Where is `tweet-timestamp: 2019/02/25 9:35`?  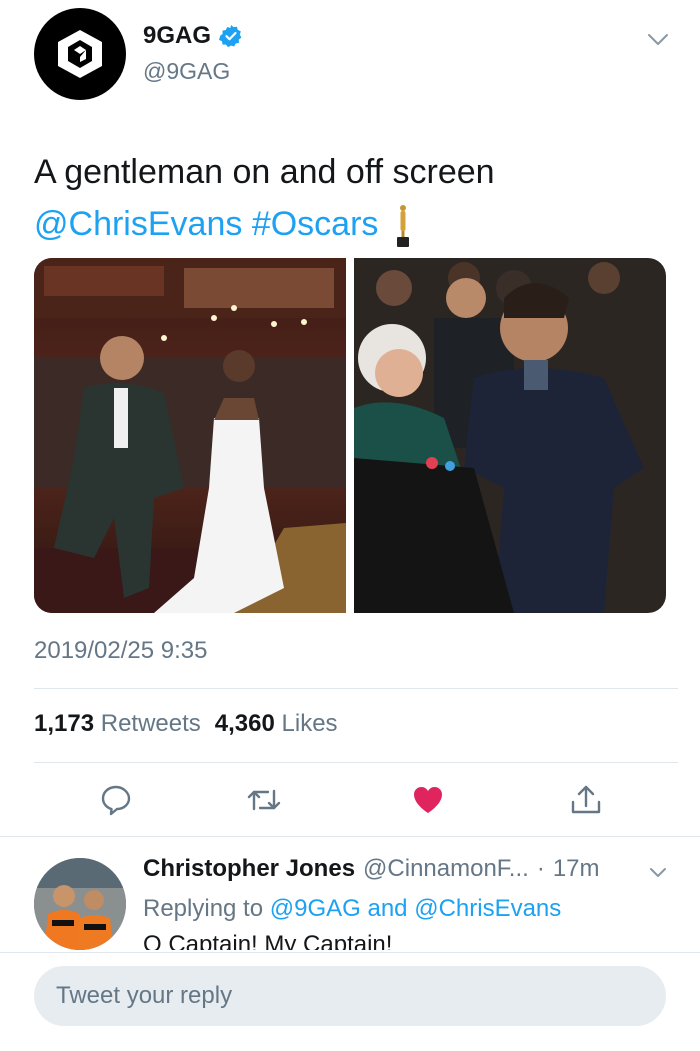
tweet-timestamp: 2019/02/25 9:35 is located at coordinates (121, 650).